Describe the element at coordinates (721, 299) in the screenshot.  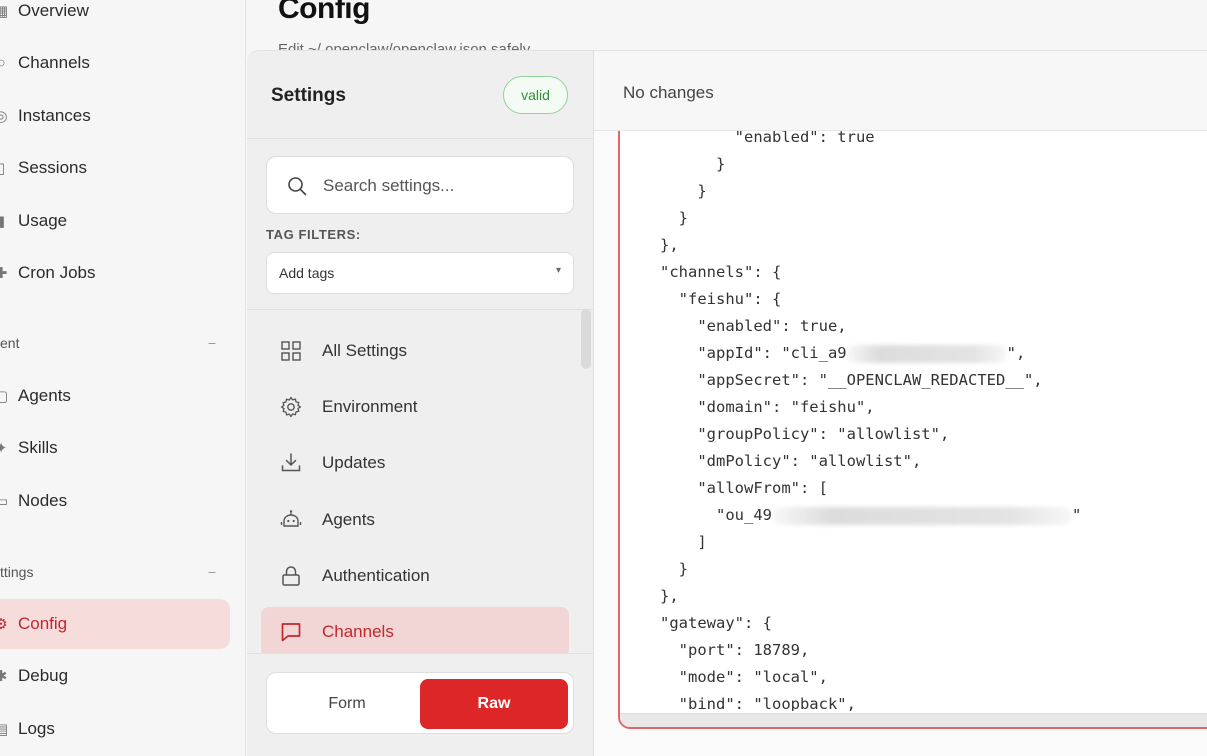
I see `code-line: "feishu": {` at that location.